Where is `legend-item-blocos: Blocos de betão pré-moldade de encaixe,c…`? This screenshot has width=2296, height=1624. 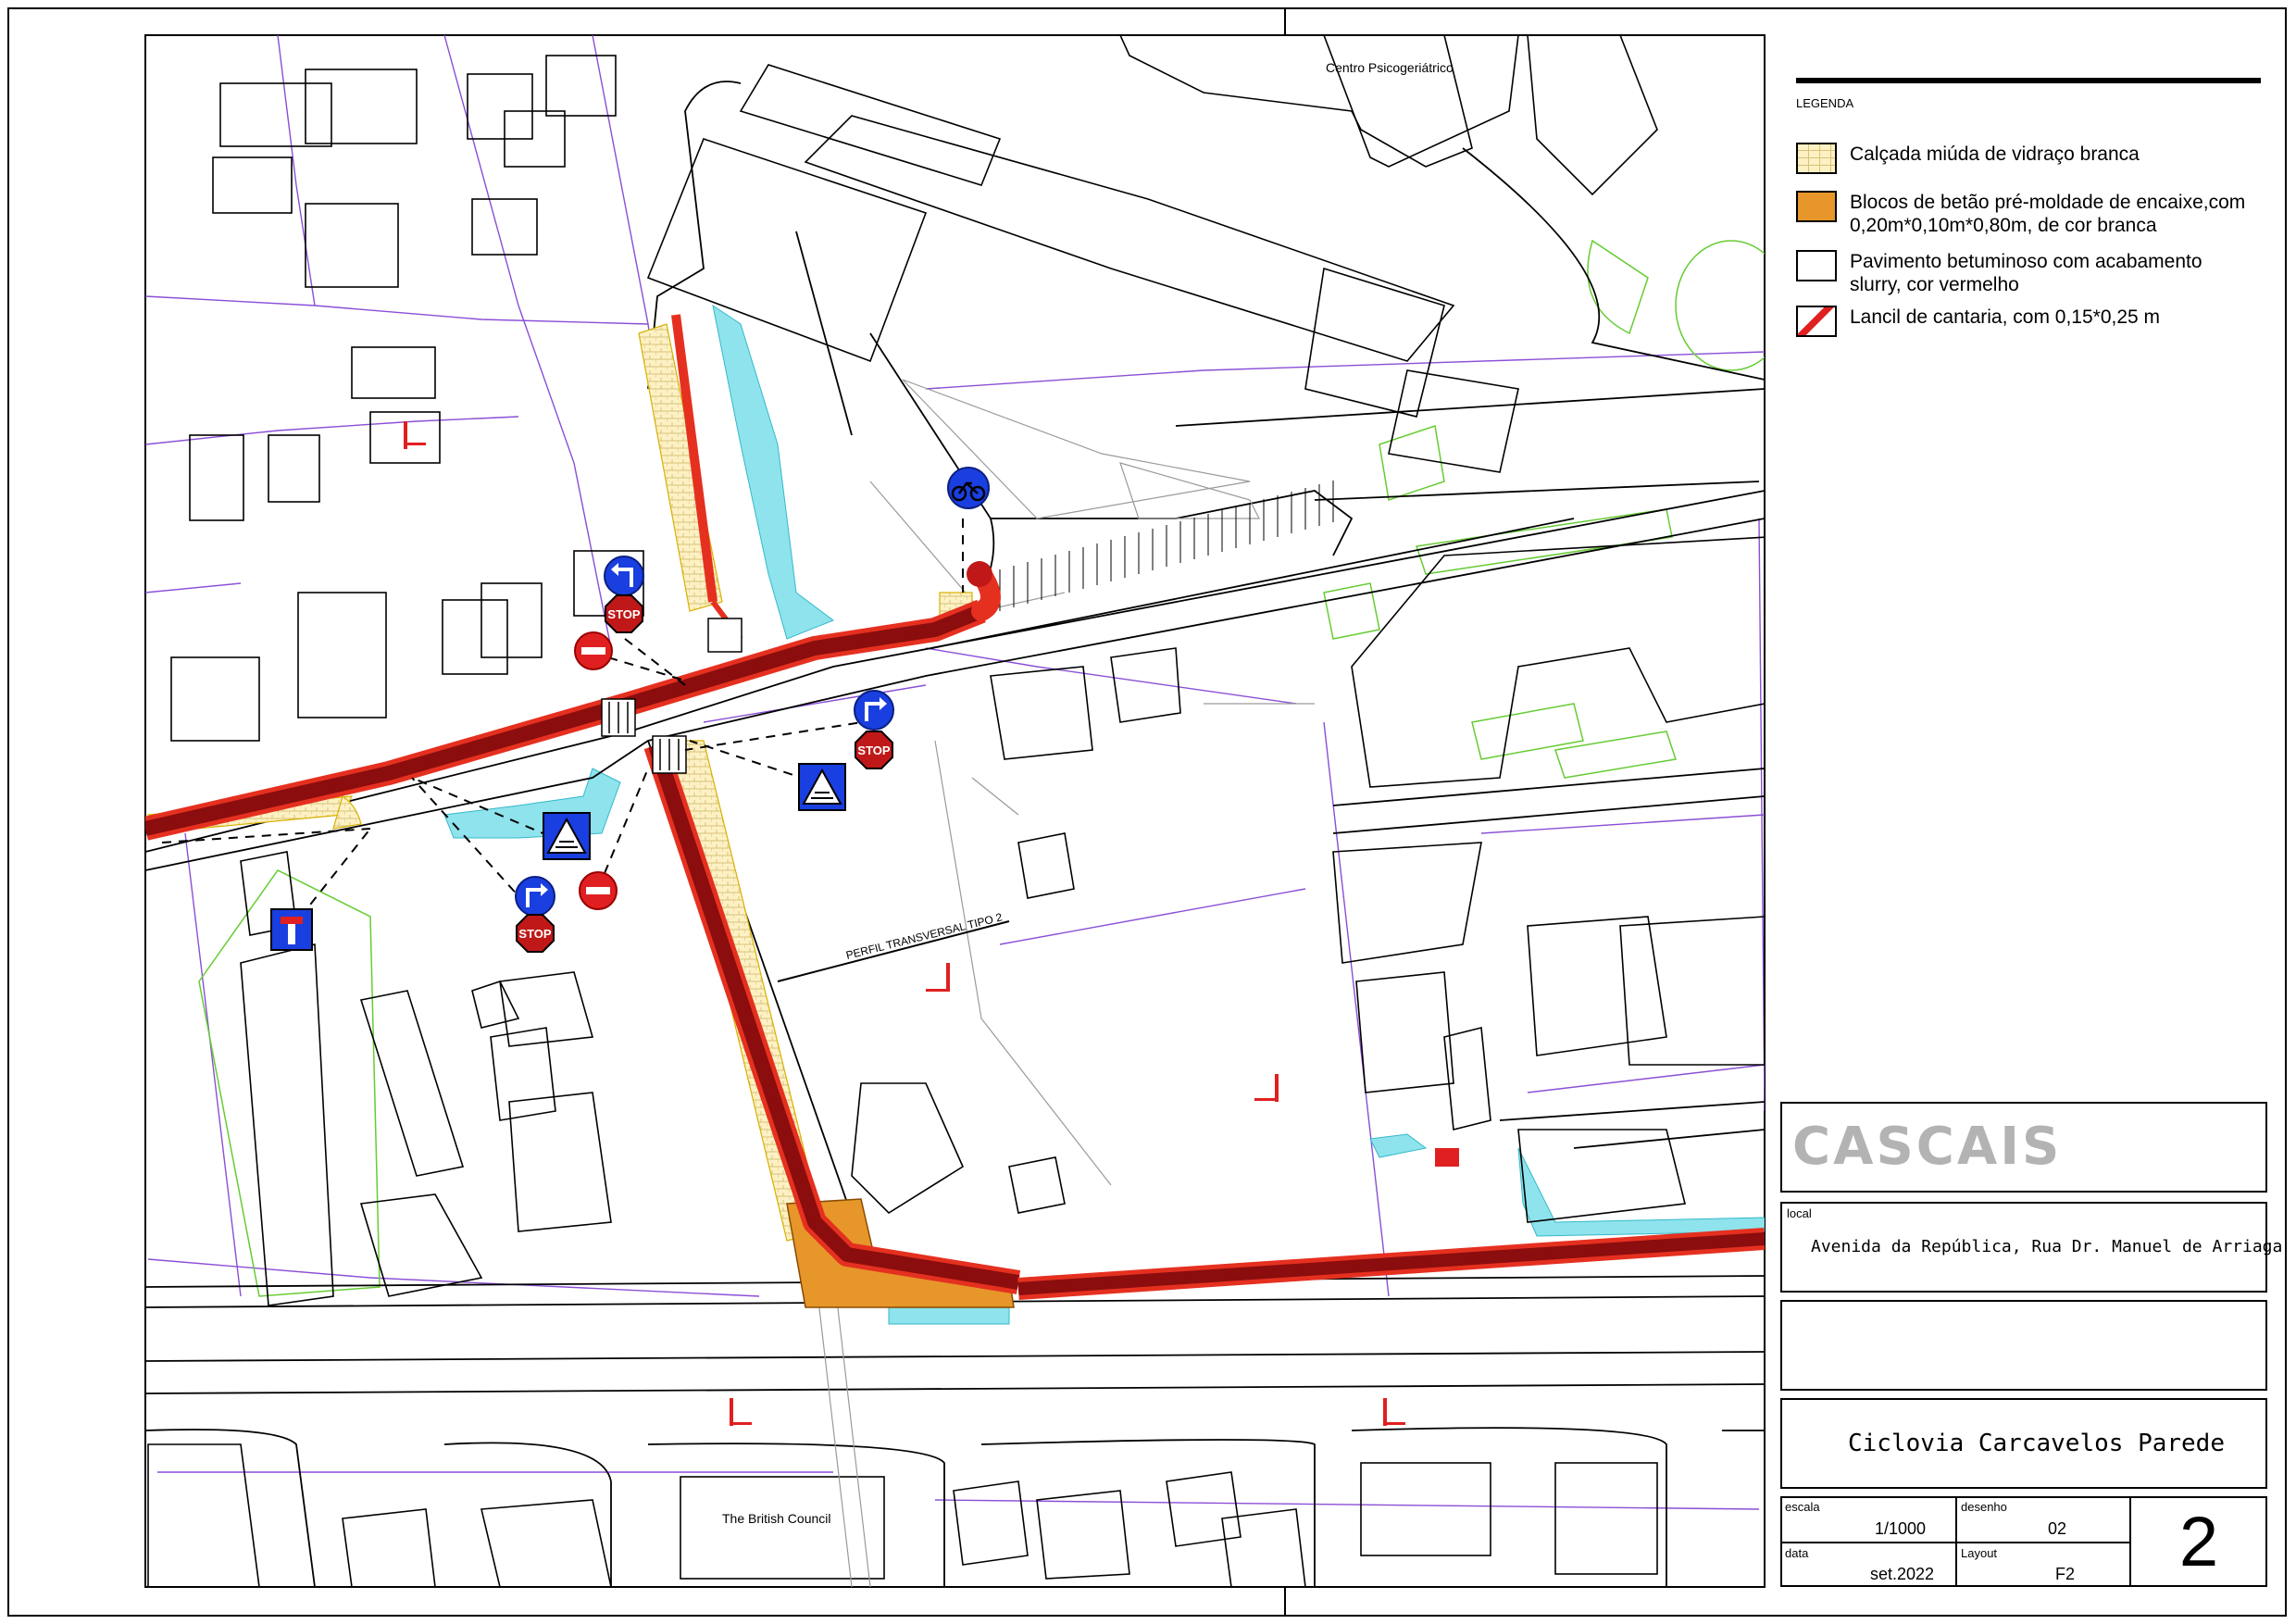
legend-item-blocos: Blocos de betão pré-moldade de encaixe,c… is located at coordinates (2036, 214).